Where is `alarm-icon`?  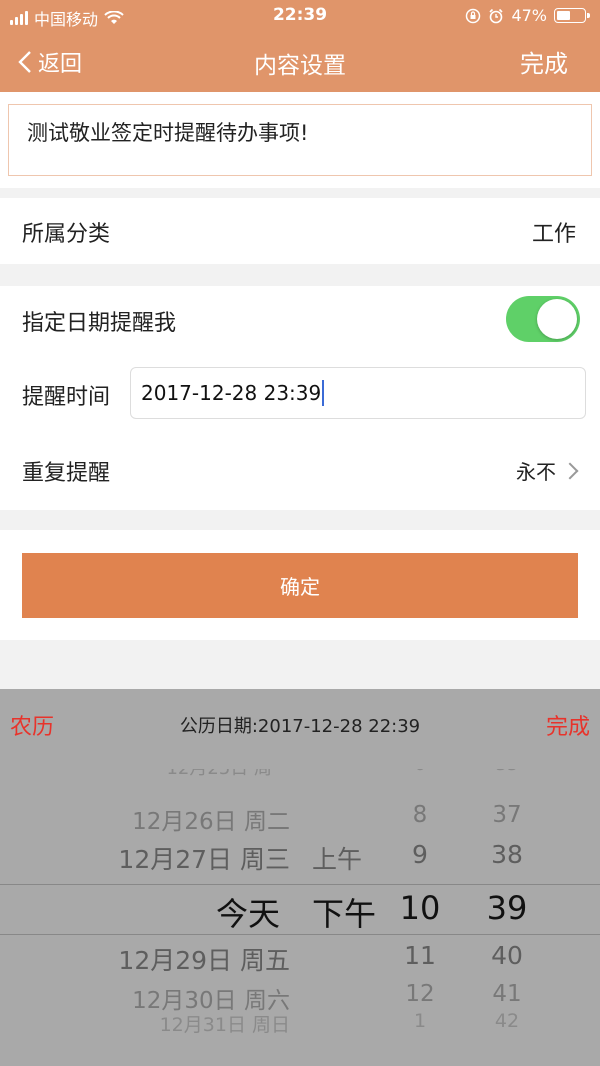 alarm-icon is located at coordinates (496, 15).